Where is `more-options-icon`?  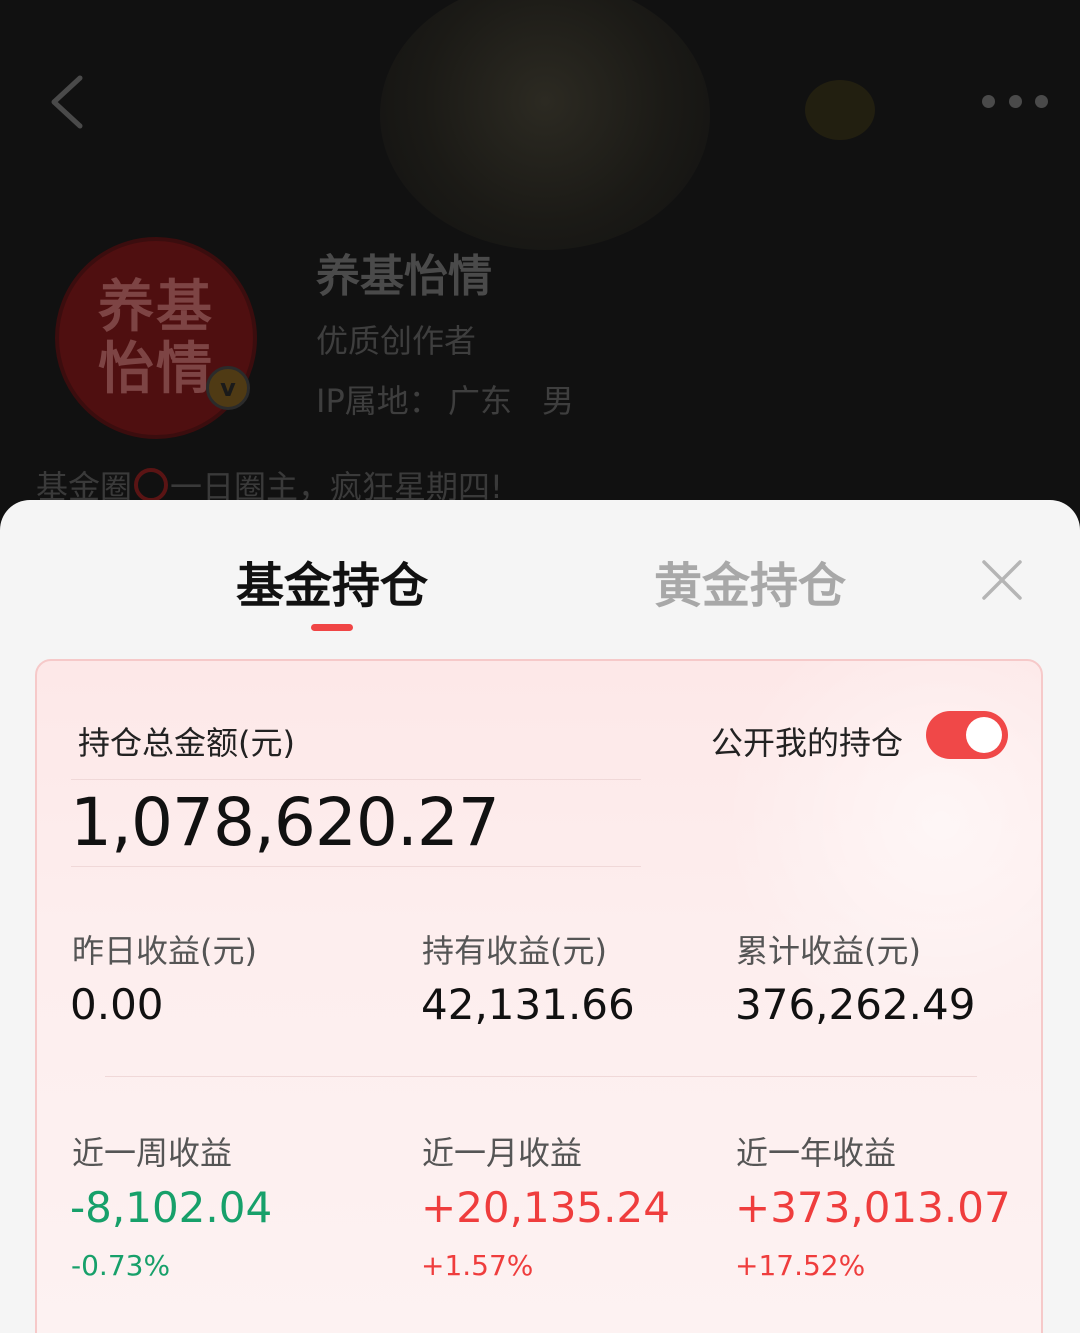
more-options-icon is located at coordinates (1015, 101).